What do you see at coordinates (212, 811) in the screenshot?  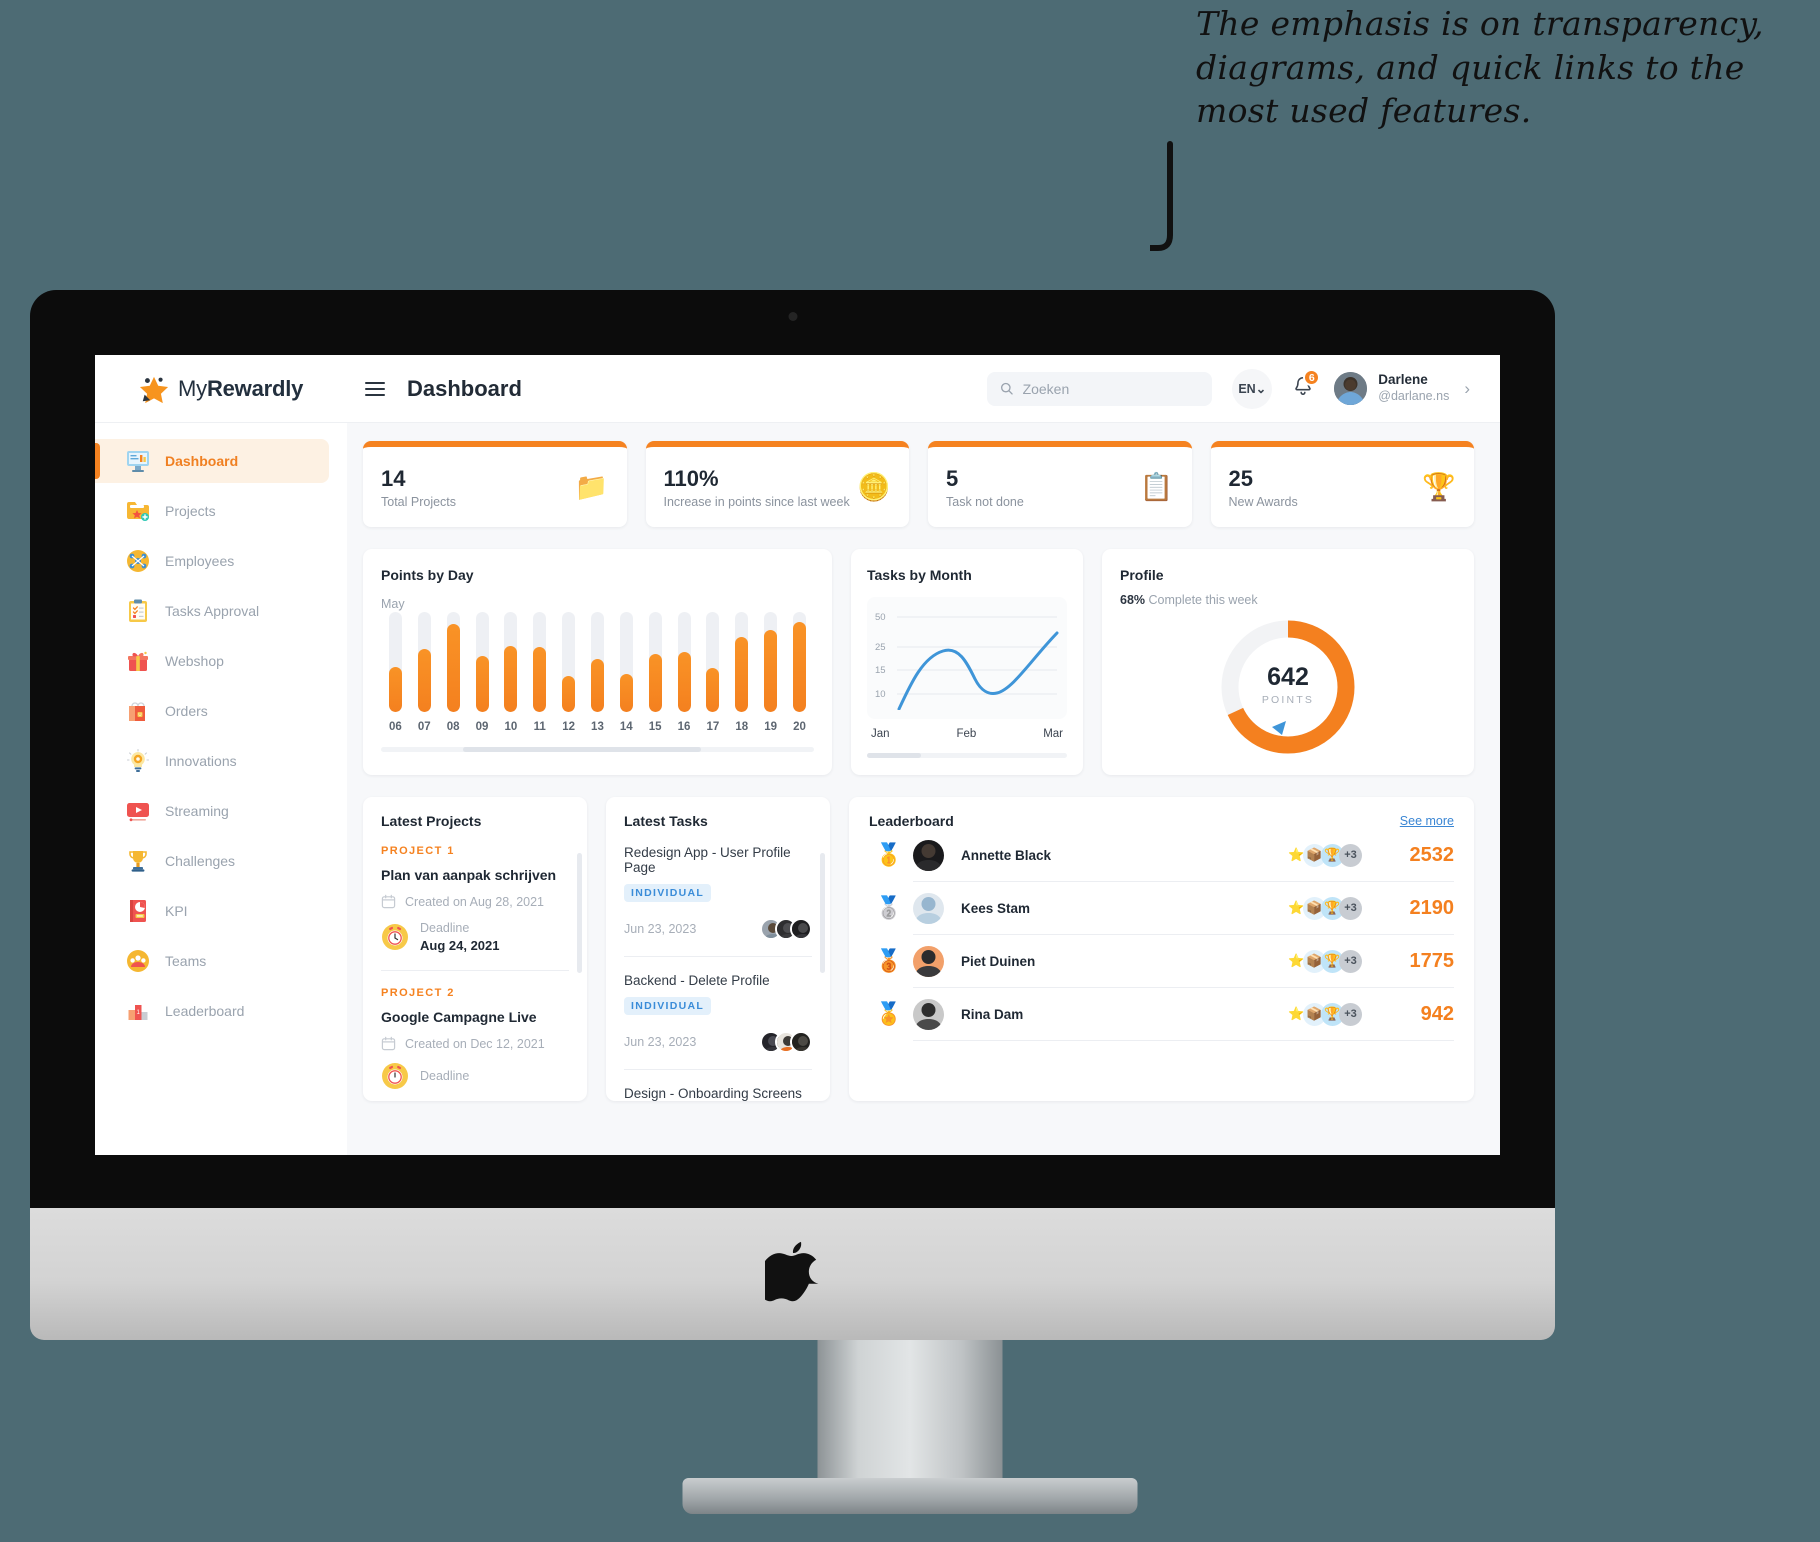 I see `sidebar-item-streaming: Streaming` at bounding box center [212, 811].